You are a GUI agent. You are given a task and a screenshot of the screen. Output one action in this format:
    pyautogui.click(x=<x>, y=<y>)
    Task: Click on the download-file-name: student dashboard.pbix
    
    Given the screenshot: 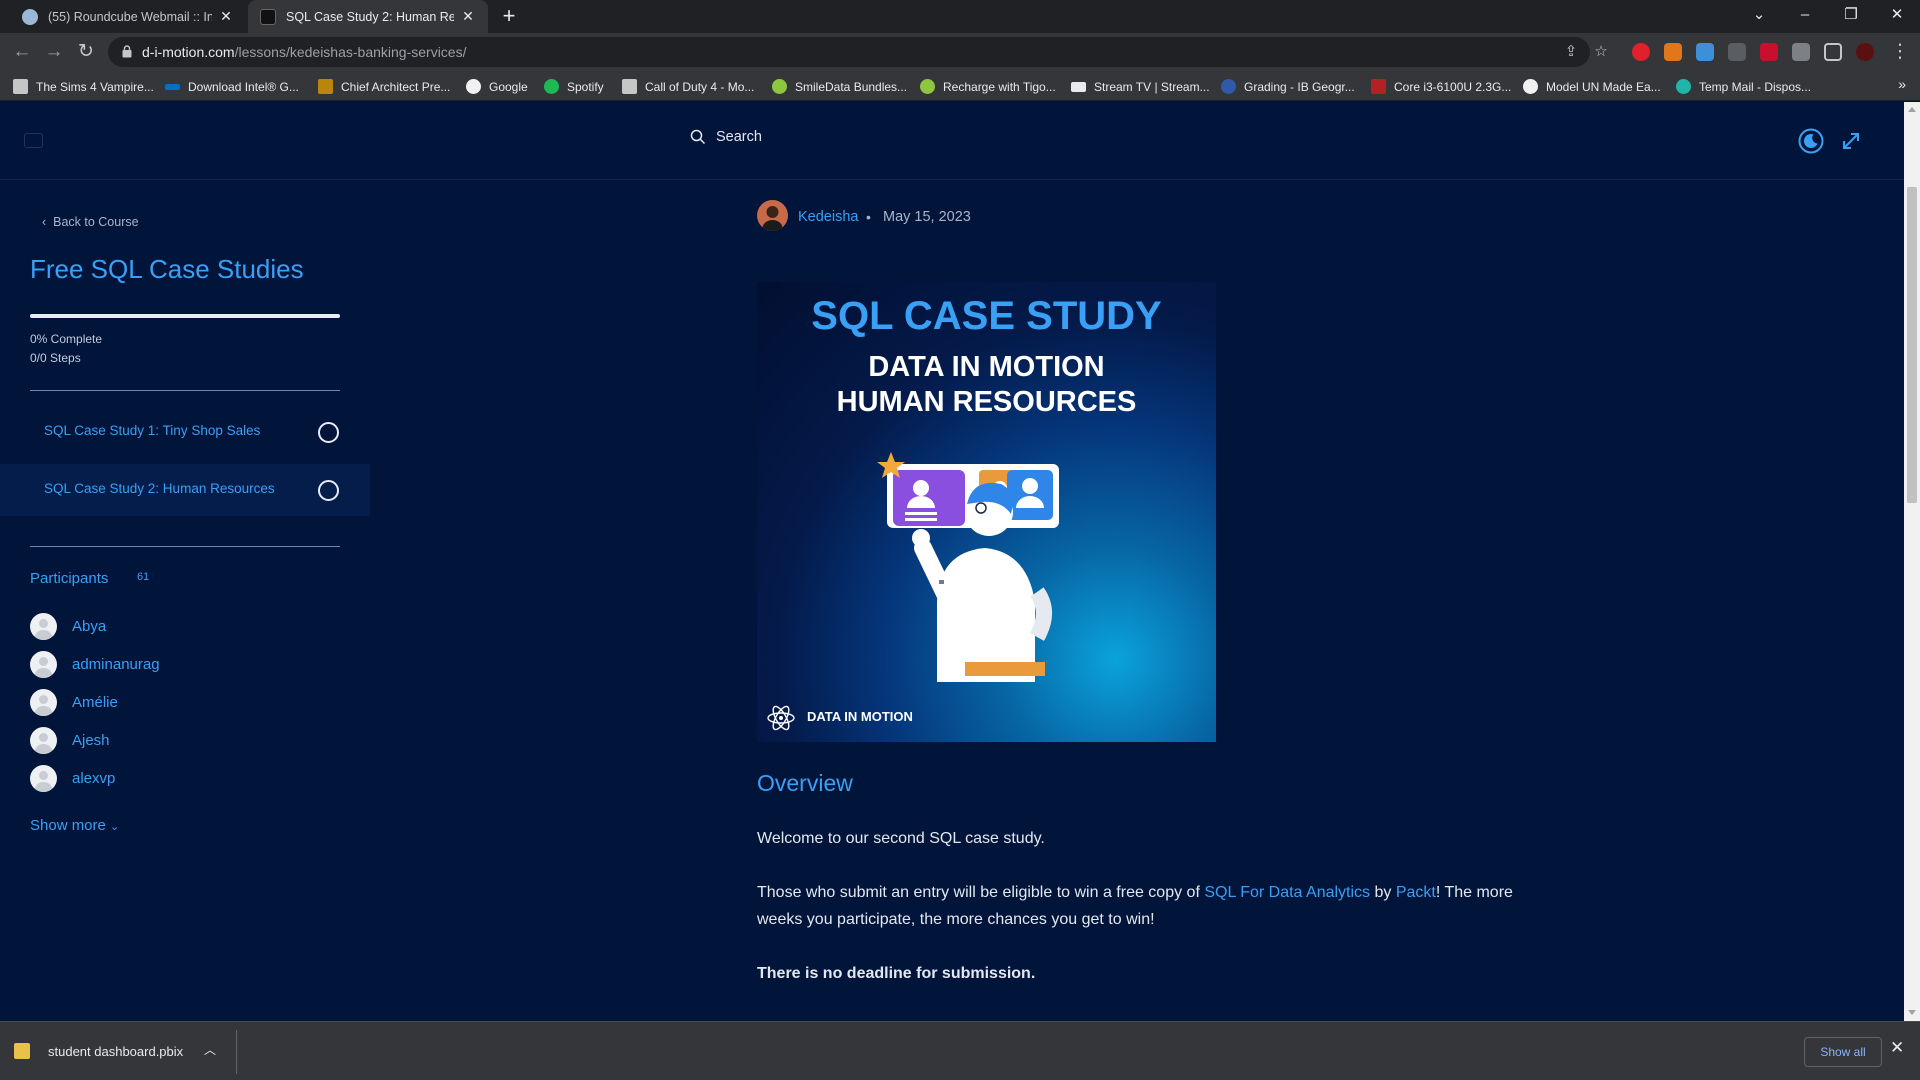 What is the action you would take?
    pyautogui.click(x=116, y=1051)
    